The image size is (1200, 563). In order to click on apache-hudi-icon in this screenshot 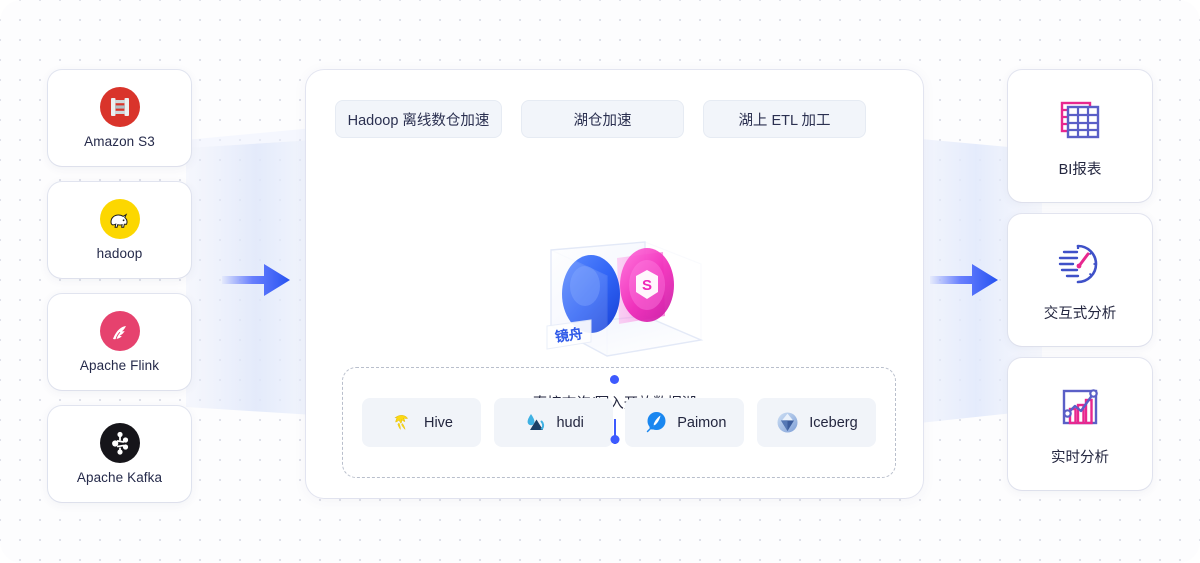, I will do `click(534, 422)`.